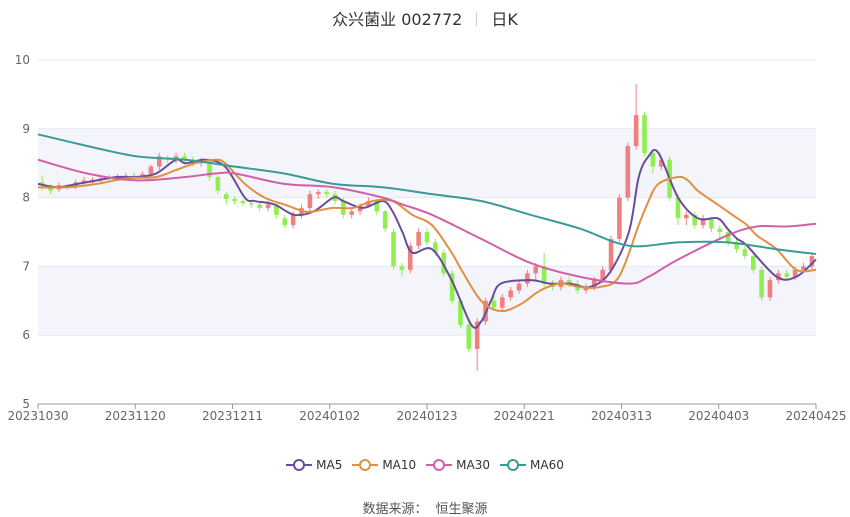  What do you see at coordinates (461, 509) in the screenshot?
I see `source-value: 恒生聚源` at bounding box center [461, 509].